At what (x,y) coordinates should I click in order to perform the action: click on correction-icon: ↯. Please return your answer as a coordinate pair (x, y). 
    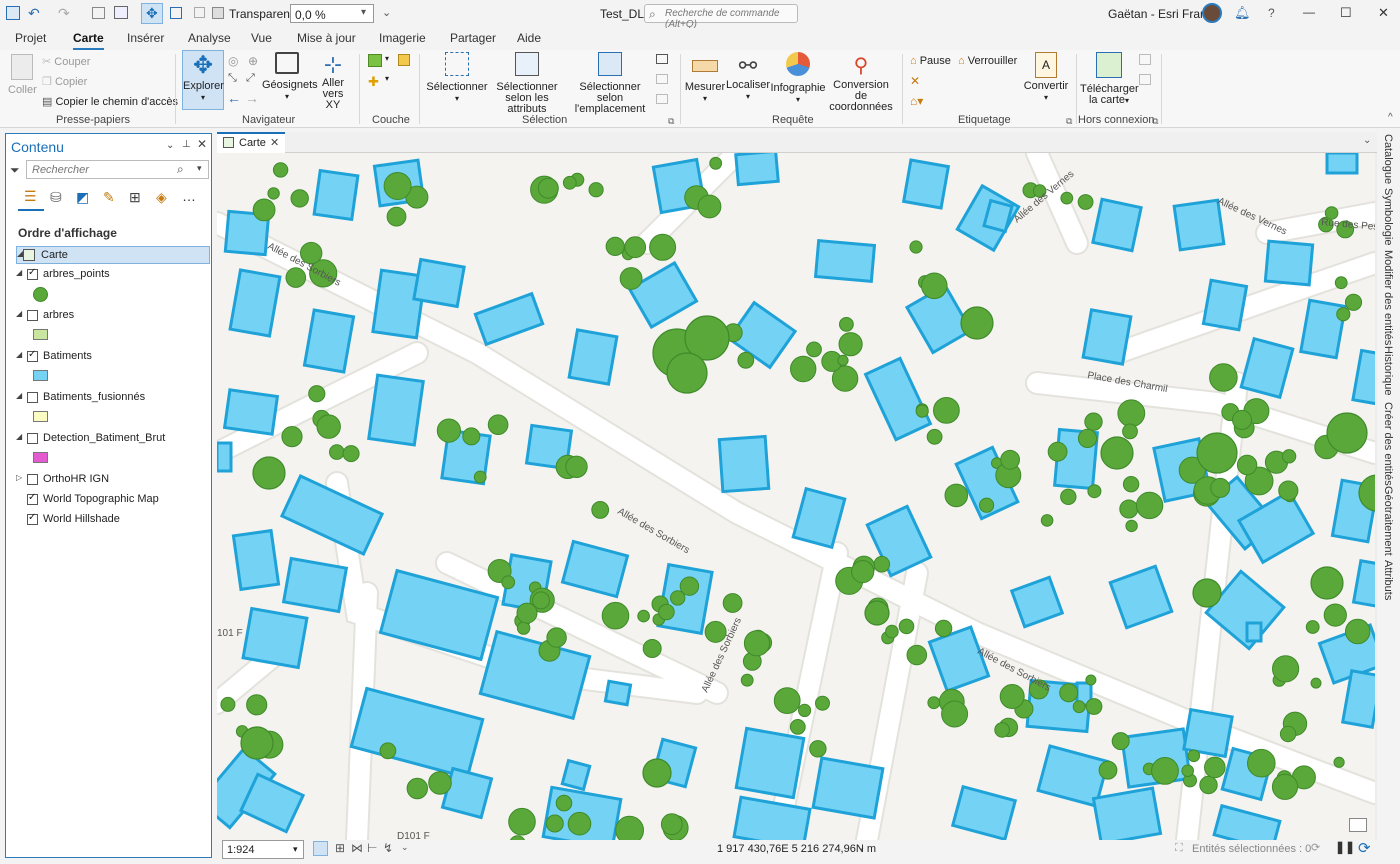
    Looking at the image, I should click on (388, 848).